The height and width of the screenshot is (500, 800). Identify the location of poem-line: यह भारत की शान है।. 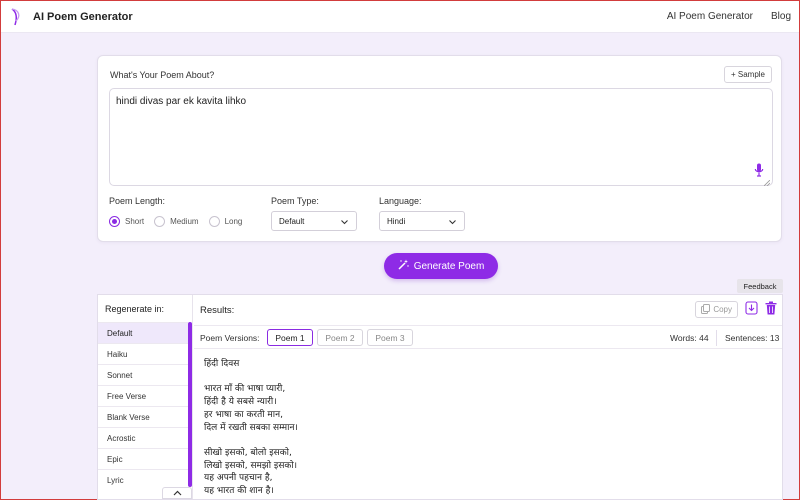
(239, 491).